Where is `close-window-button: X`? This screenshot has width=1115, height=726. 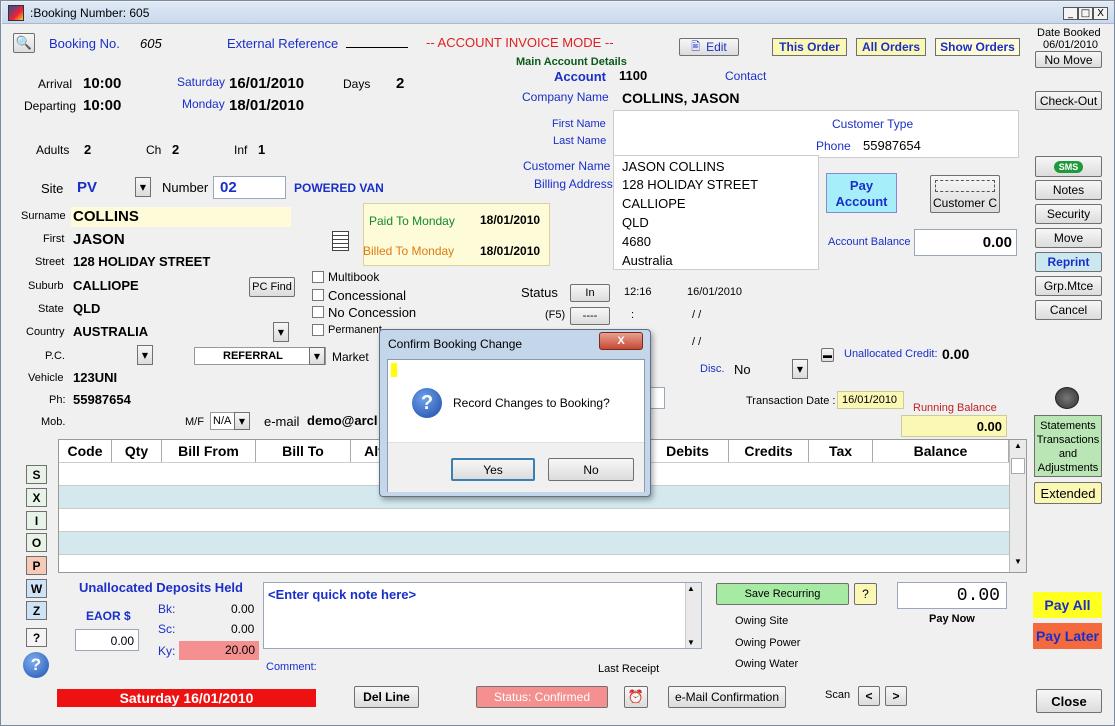
close-window-button: X is located at coordinates (1100, 13).